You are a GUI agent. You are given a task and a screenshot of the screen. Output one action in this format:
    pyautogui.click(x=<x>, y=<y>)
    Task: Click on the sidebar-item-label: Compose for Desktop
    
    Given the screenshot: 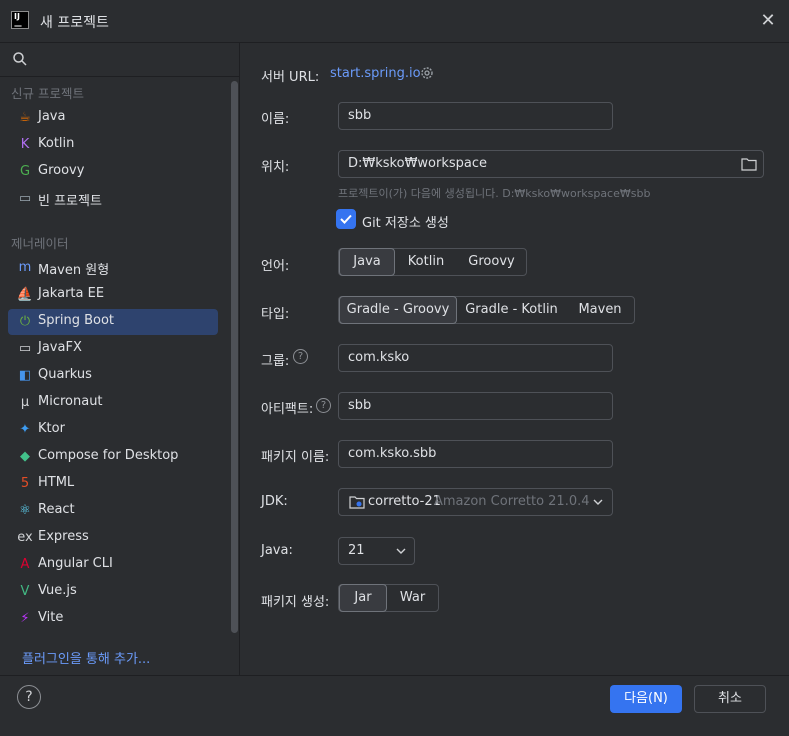 What is the action you would take?
    pyautogui.click(x=108, y=455)
    